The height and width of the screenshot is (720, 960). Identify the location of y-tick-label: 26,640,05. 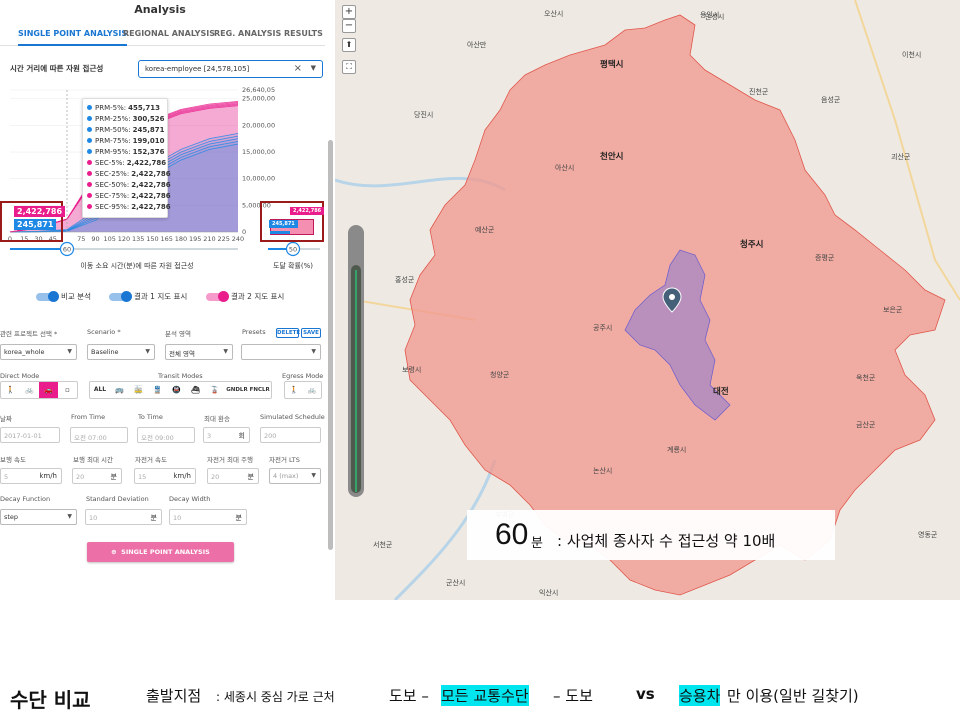
(258, 90).